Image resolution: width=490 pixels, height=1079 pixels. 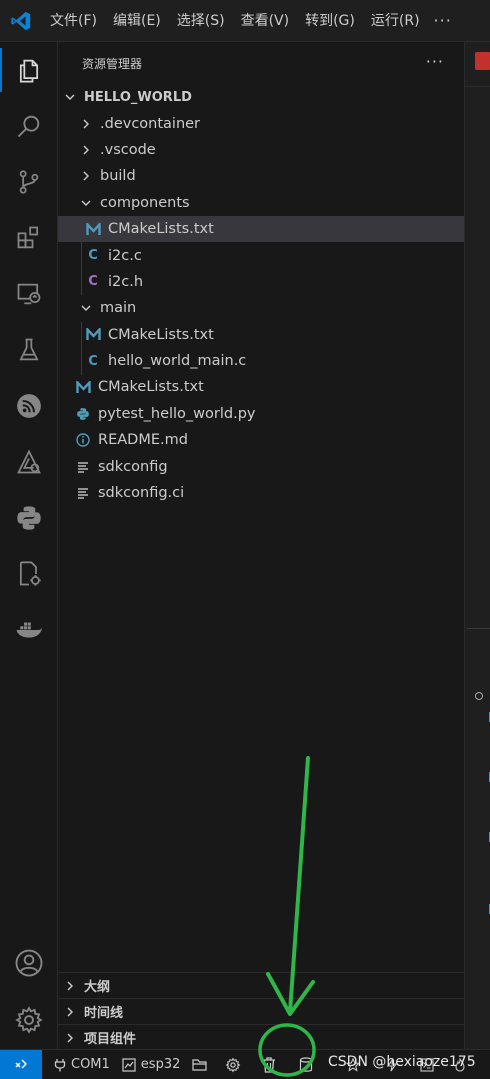 I want to click on tree-item-label: sdkconfig.ci, so click(x=141, y=493).